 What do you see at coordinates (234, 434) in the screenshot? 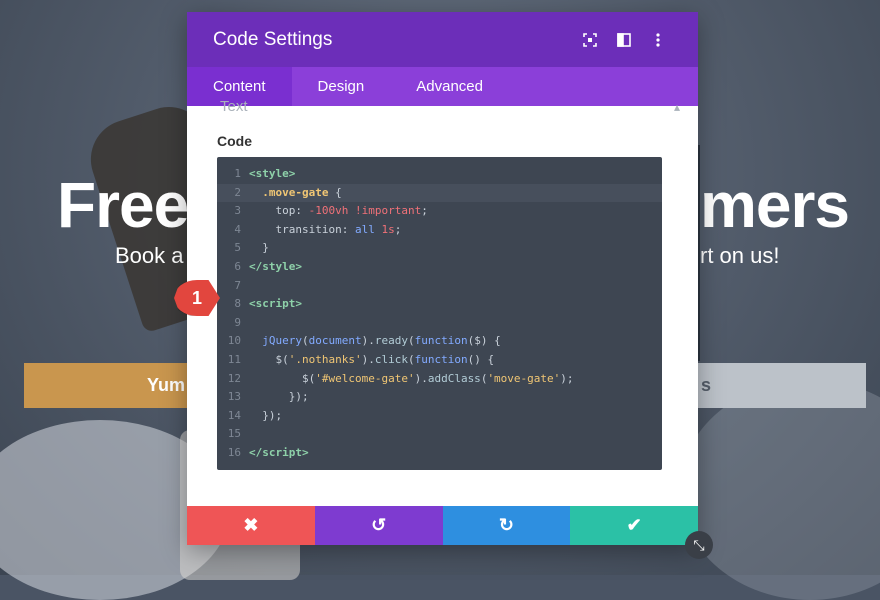
I see `line-number: 15` at bounding box center [234, 434].